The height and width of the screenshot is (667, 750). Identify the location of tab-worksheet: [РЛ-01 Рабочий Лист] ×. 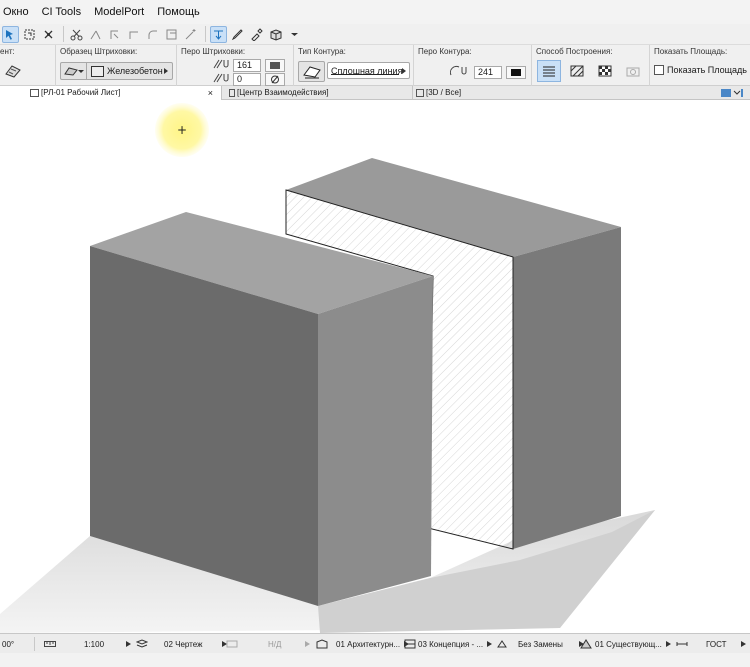
(111, 93).